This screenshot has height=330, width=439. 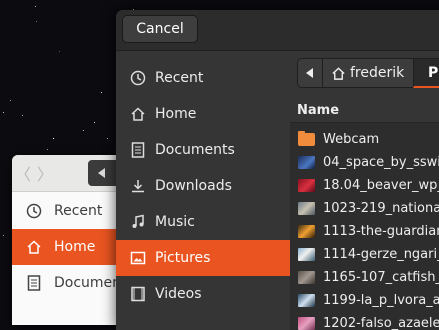 I want to click on sidebar-item-music: Music, so click(x=203, y=222).